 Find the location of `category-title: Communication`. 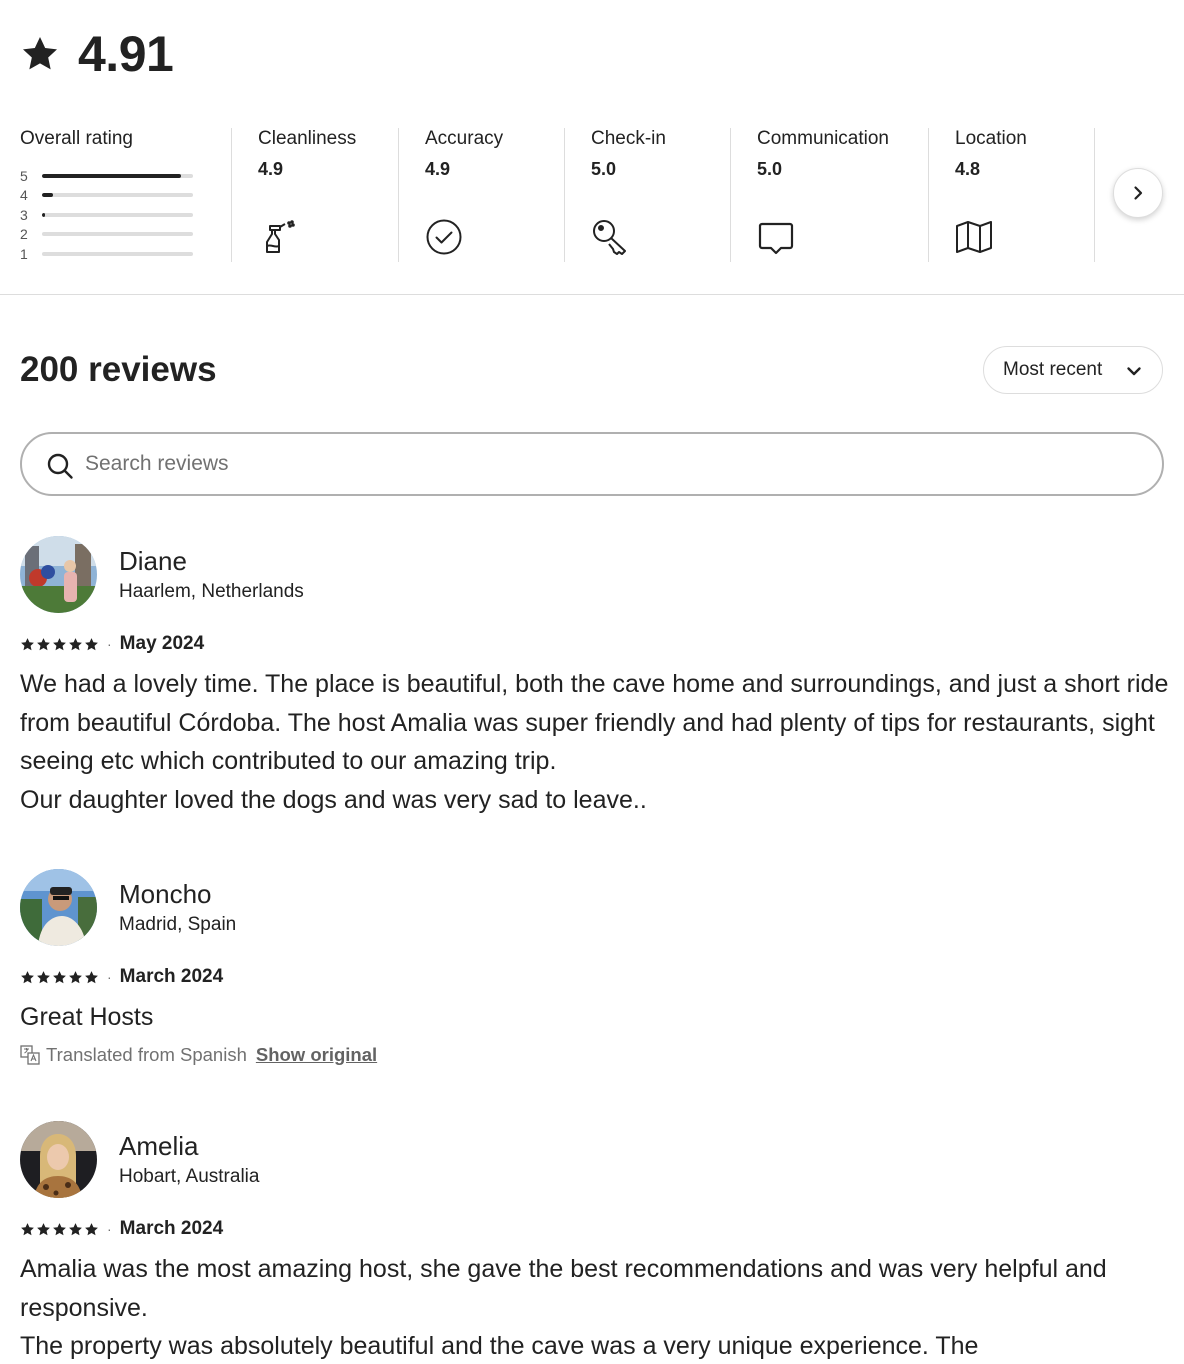

category-title: Communication is located at coordinates (823, 138).